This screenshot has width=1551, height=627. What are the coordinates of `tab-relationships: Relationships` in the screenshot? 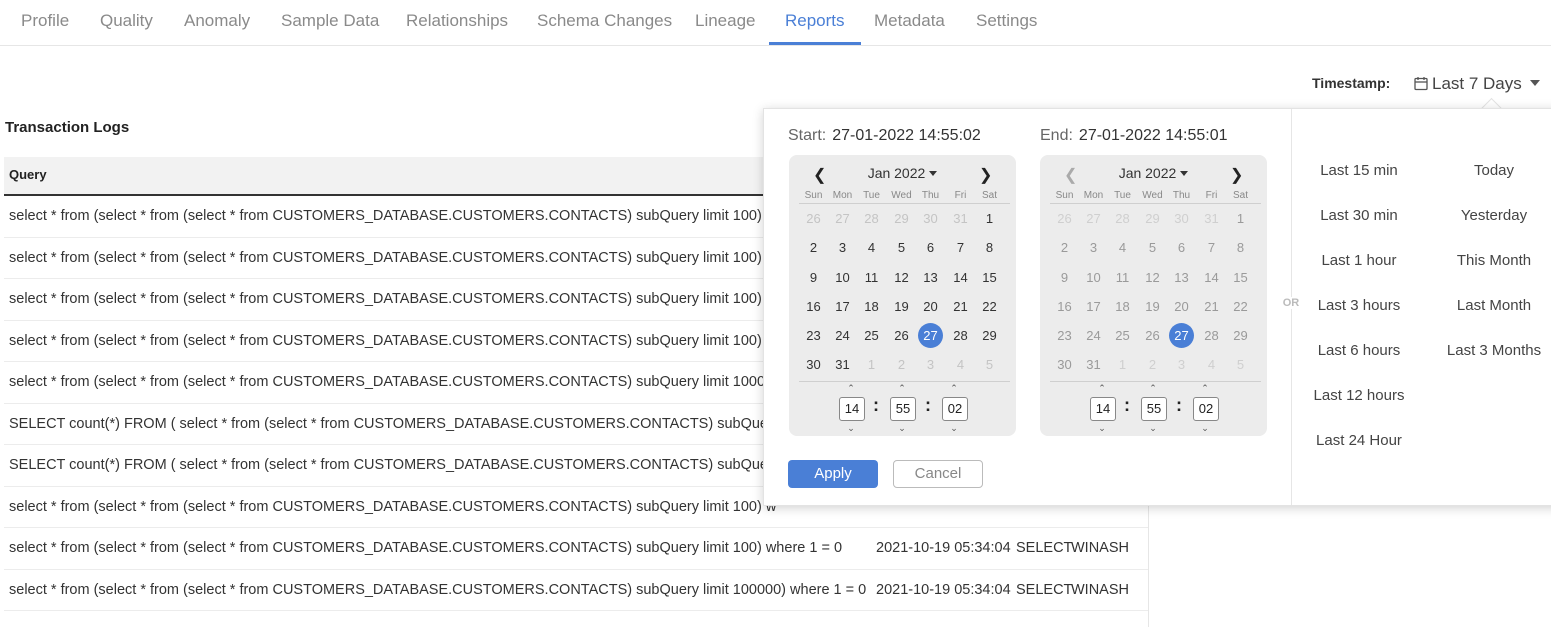 It's located at (457, 22).